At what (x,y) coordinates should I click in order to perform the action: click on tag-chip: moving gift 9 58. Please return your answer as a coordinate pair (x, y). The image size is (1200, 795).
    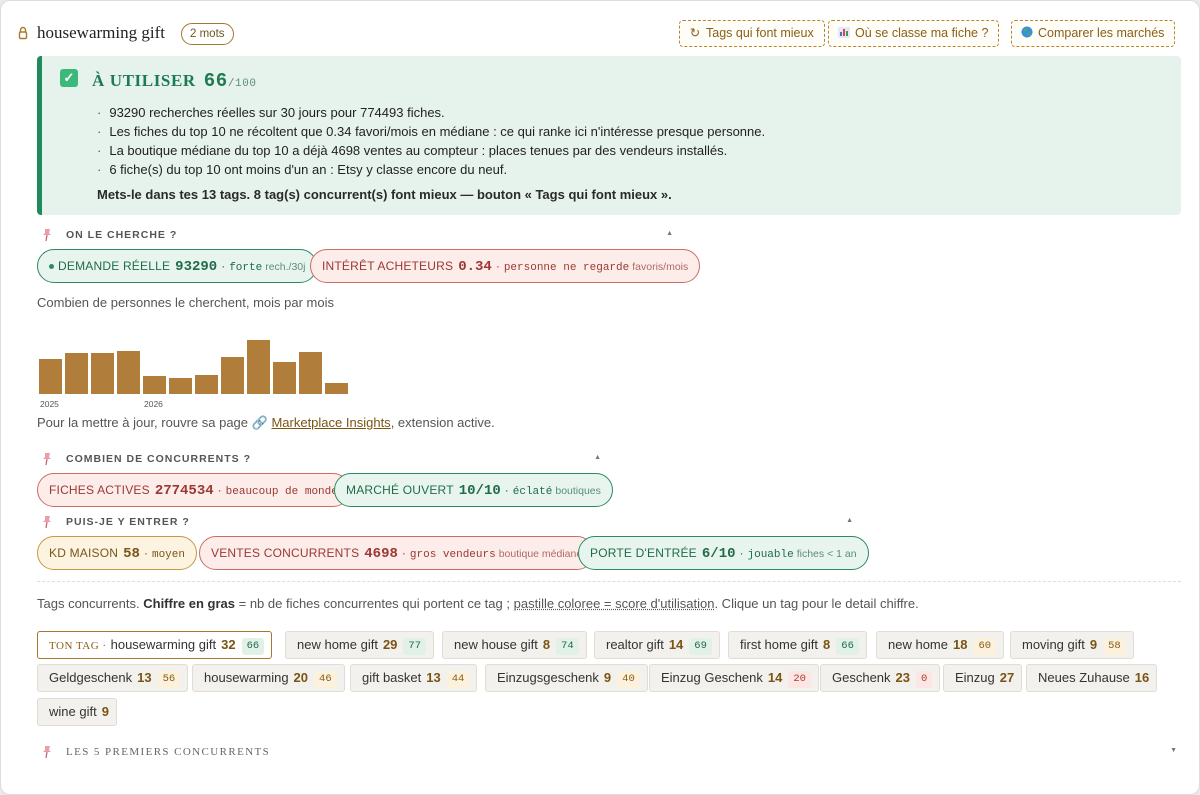
    Looking at the image, I should click on (1072, 645).